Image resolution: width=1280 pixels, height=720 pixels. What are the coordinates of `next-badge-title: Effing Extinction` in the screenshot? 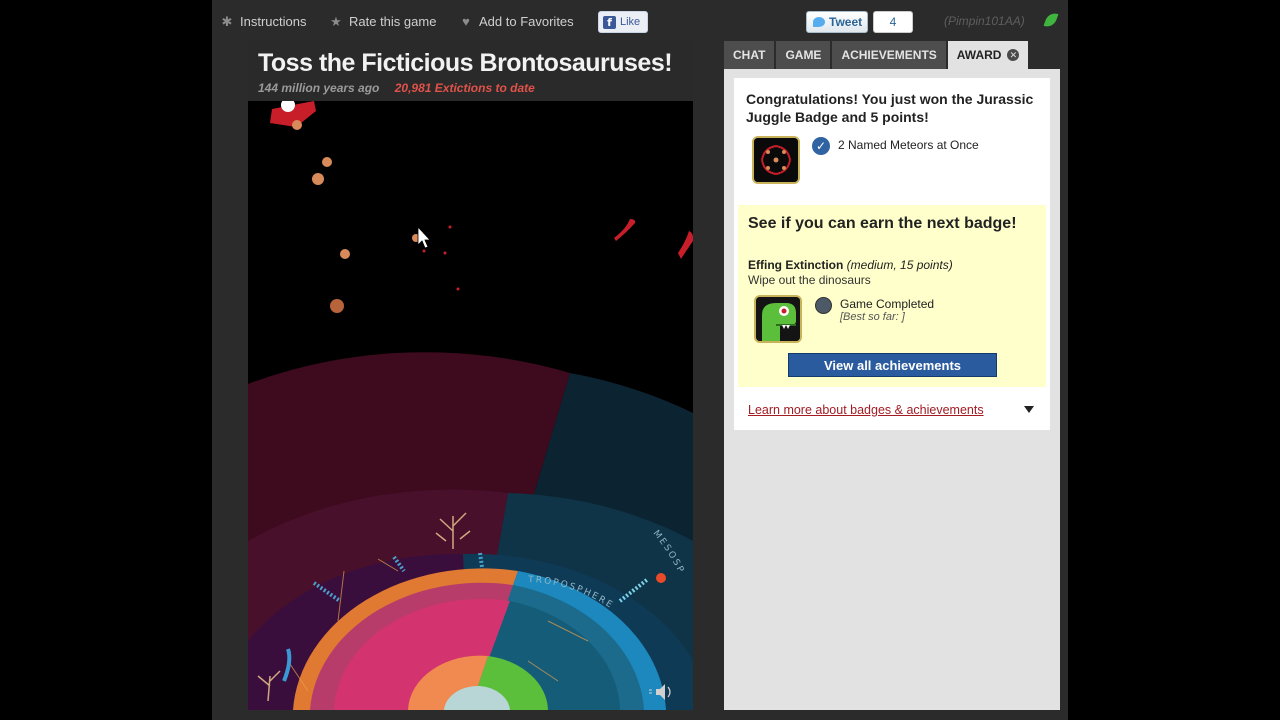 It's located at (796, 265).